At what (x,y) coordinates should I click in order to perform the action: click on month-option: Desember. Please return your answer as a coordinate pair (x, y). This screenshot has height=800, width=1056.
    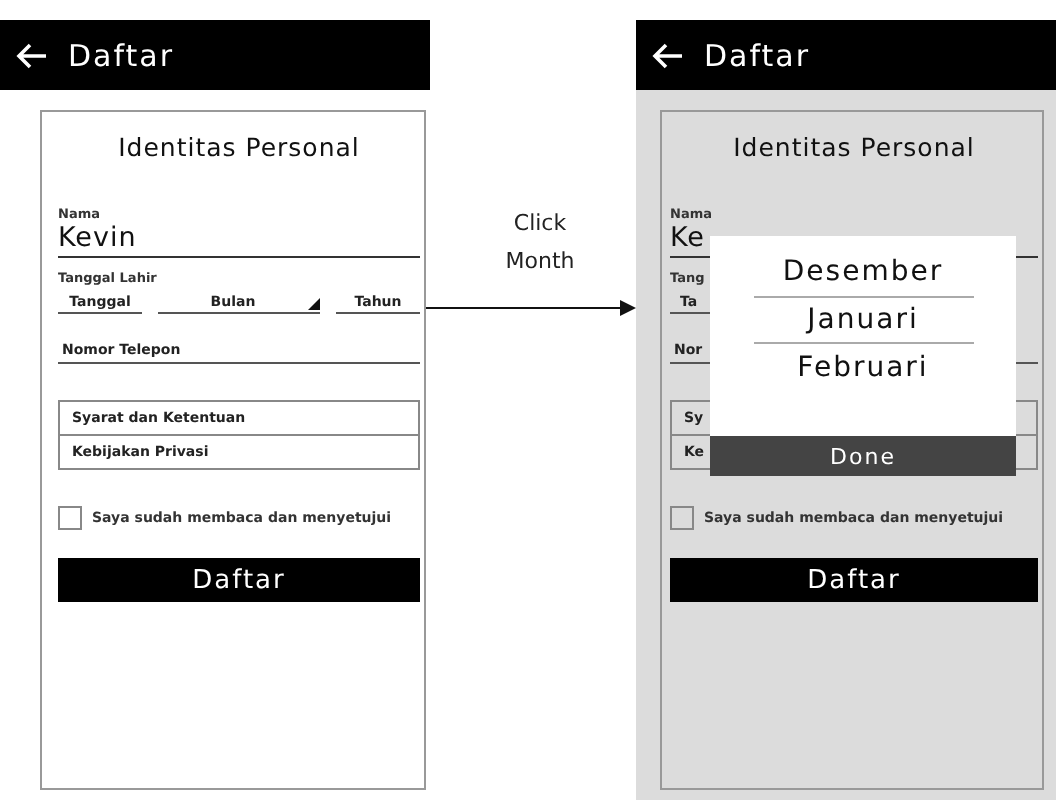
    Looking at the image, I should click on (863, 272).